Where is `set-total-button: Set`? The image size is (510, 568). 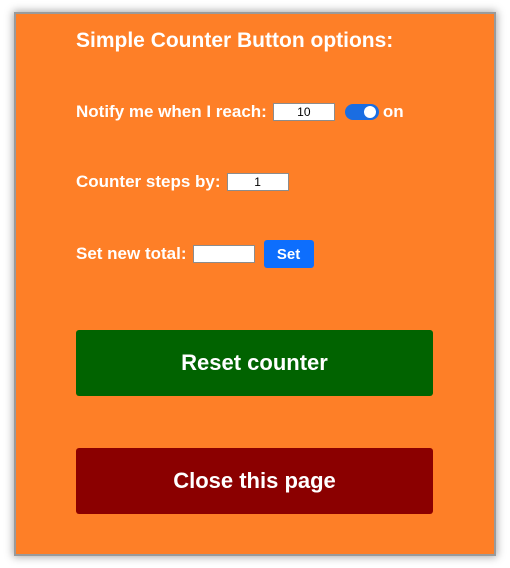 set-total-button: Set is located at coordinates (288, 254).